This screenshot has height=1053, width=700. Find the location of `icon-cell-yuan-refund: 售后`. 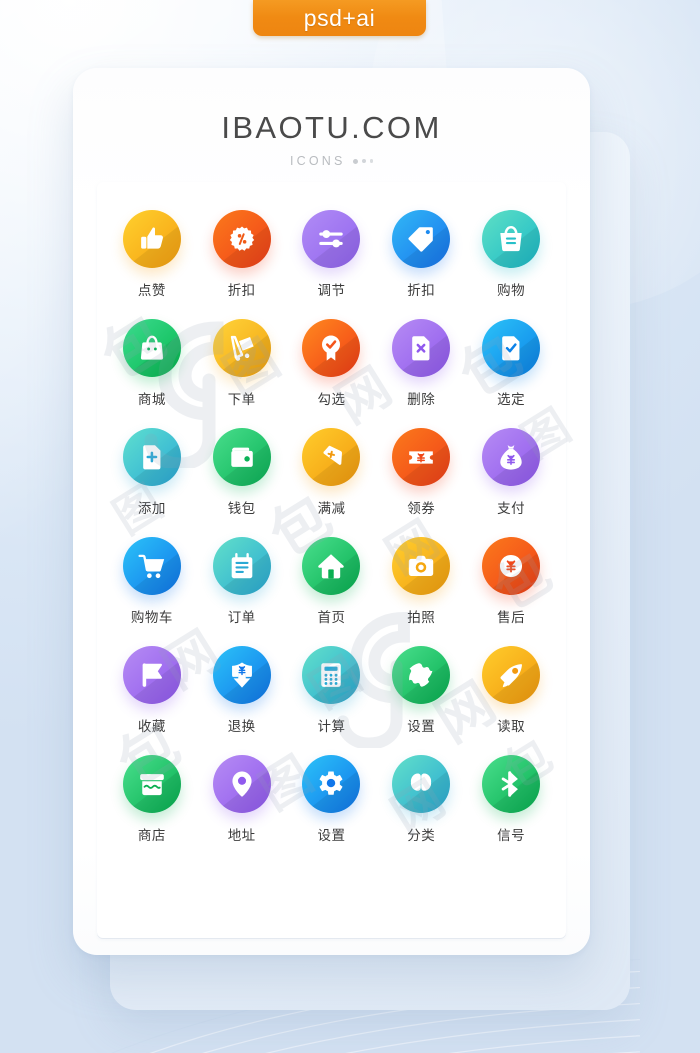

icon-cell-yuan-refund: 售后 is located at coordinates (511, 581).